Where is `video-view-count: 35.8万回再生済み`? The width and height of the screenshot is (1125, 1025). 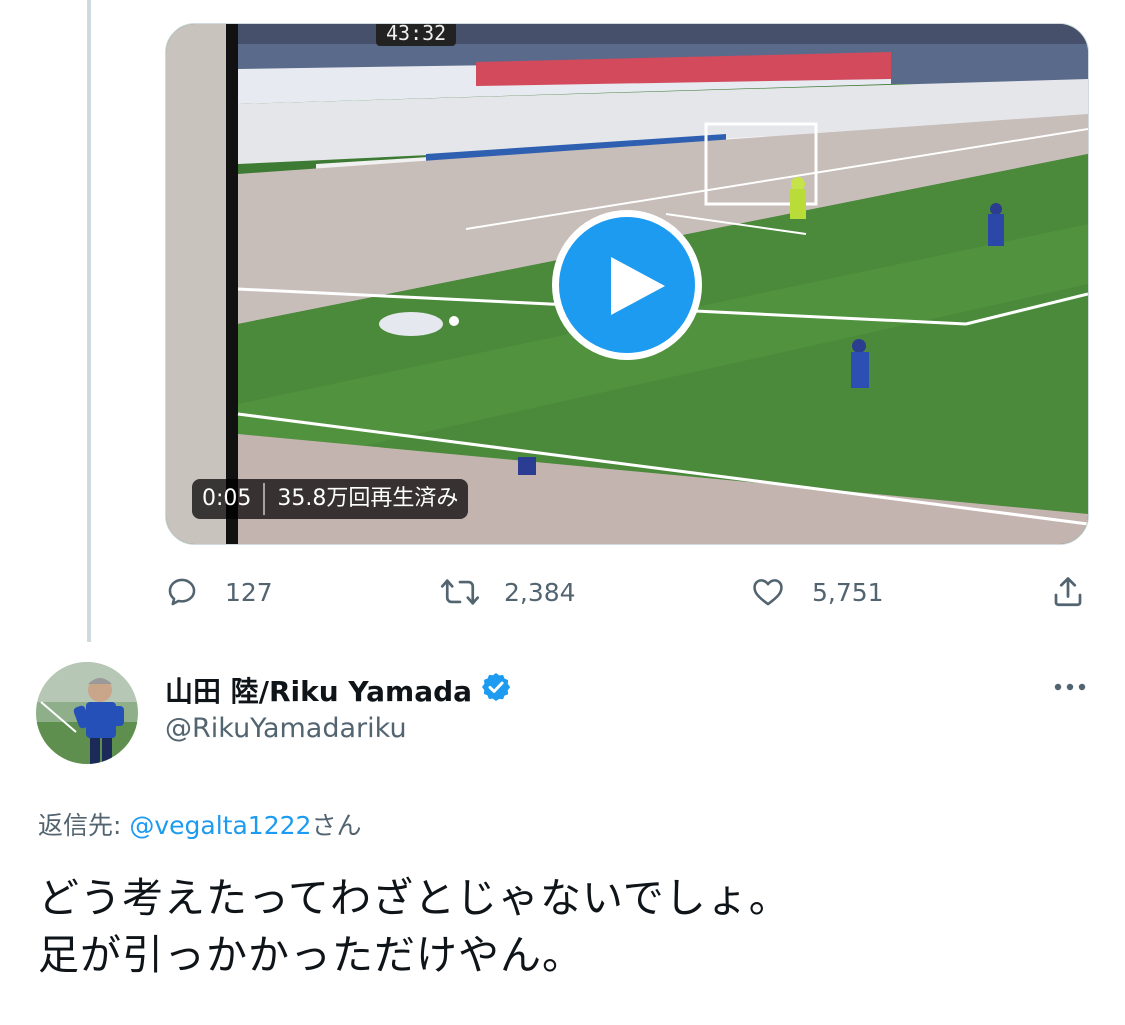
video-view-count: 35.8万回再生済み is located at coordinates (368, 498).